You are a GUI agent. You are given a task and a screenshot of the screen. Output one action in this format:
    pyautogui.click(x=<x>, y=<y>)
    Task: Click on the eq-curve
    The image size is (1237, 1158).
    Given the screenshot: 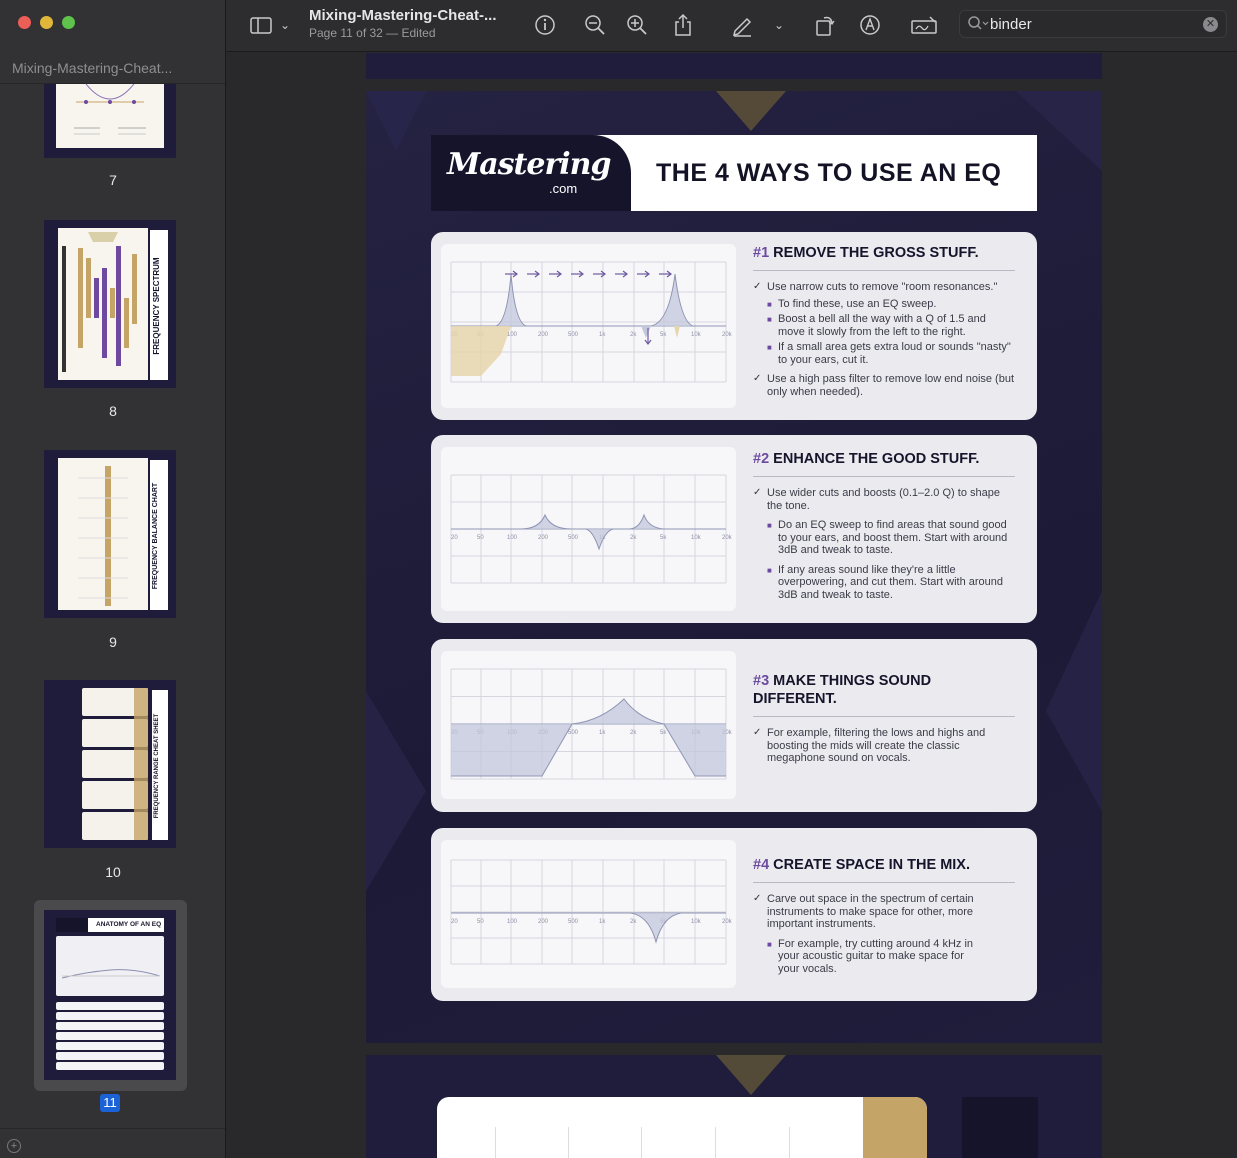 What is the action you would take?
    pyautogui.click(x=588, y=532)
    